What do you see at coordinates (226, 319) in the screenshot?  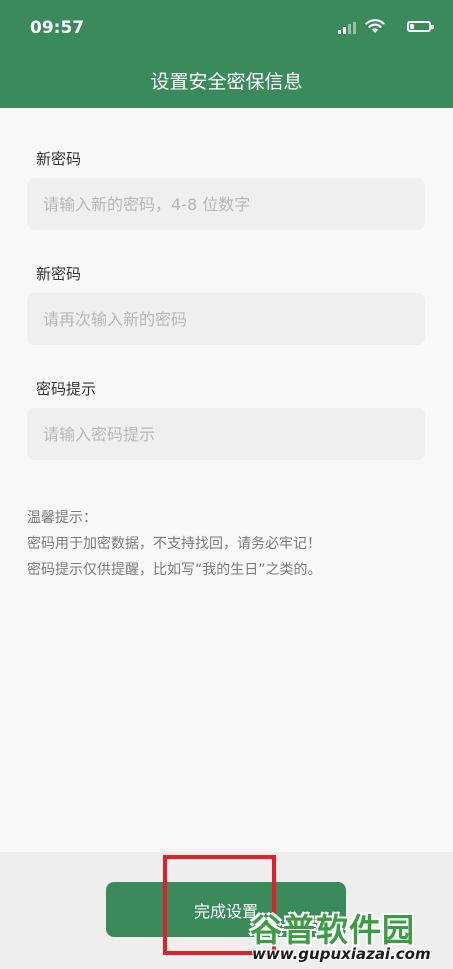 I see `confirm-password-input` at bounding box center [226, 319].